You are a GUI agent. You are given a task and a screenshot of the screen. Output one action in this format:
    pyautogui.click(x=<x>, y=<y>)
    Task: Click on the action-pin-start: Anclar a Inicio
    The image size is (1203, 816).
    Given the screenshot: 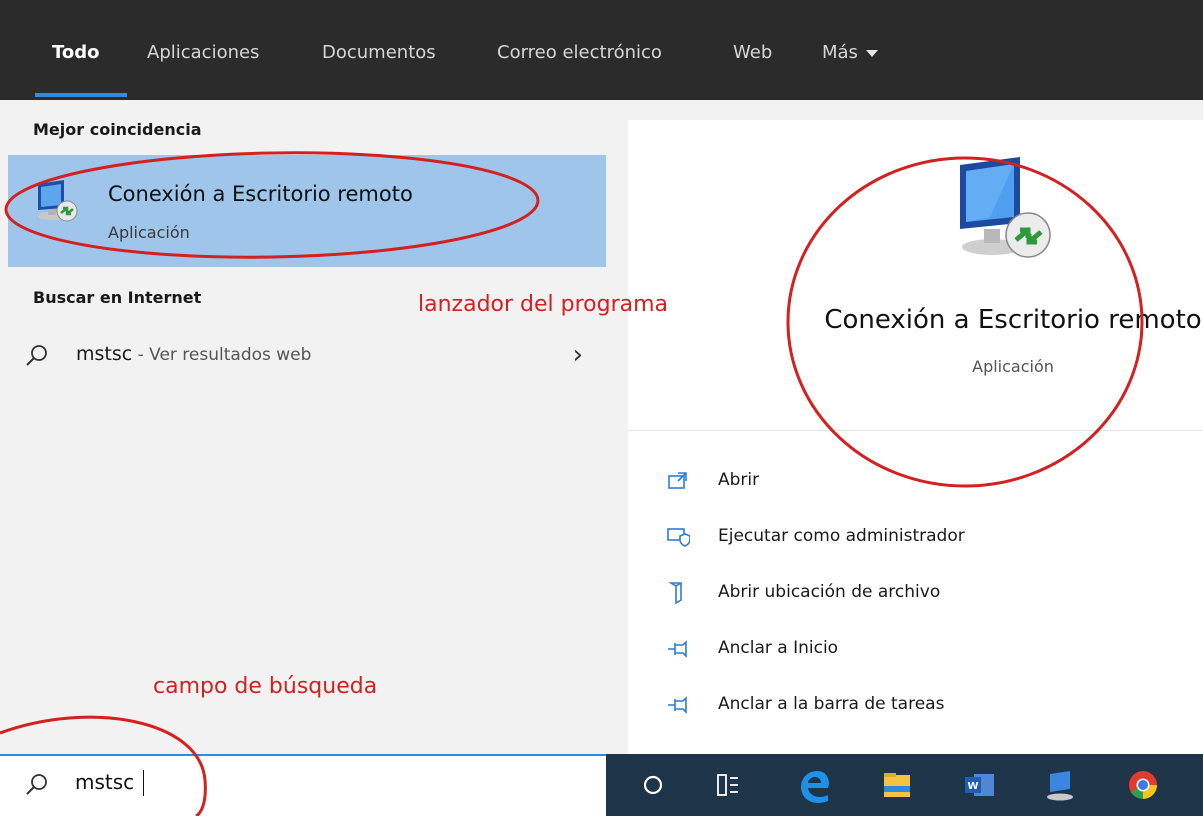 What is the action you would take?
    pyautogui.click(x=916, y=650)
    